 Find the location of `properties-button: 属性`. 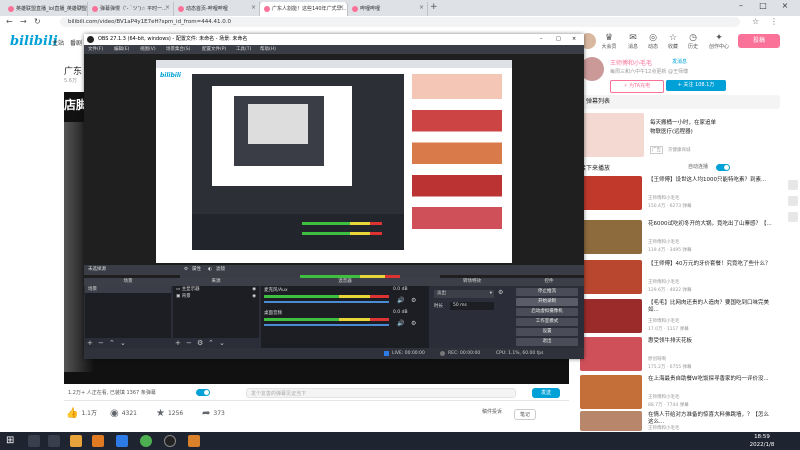

properties-button: 属性 is located at coordinates (196, 270).